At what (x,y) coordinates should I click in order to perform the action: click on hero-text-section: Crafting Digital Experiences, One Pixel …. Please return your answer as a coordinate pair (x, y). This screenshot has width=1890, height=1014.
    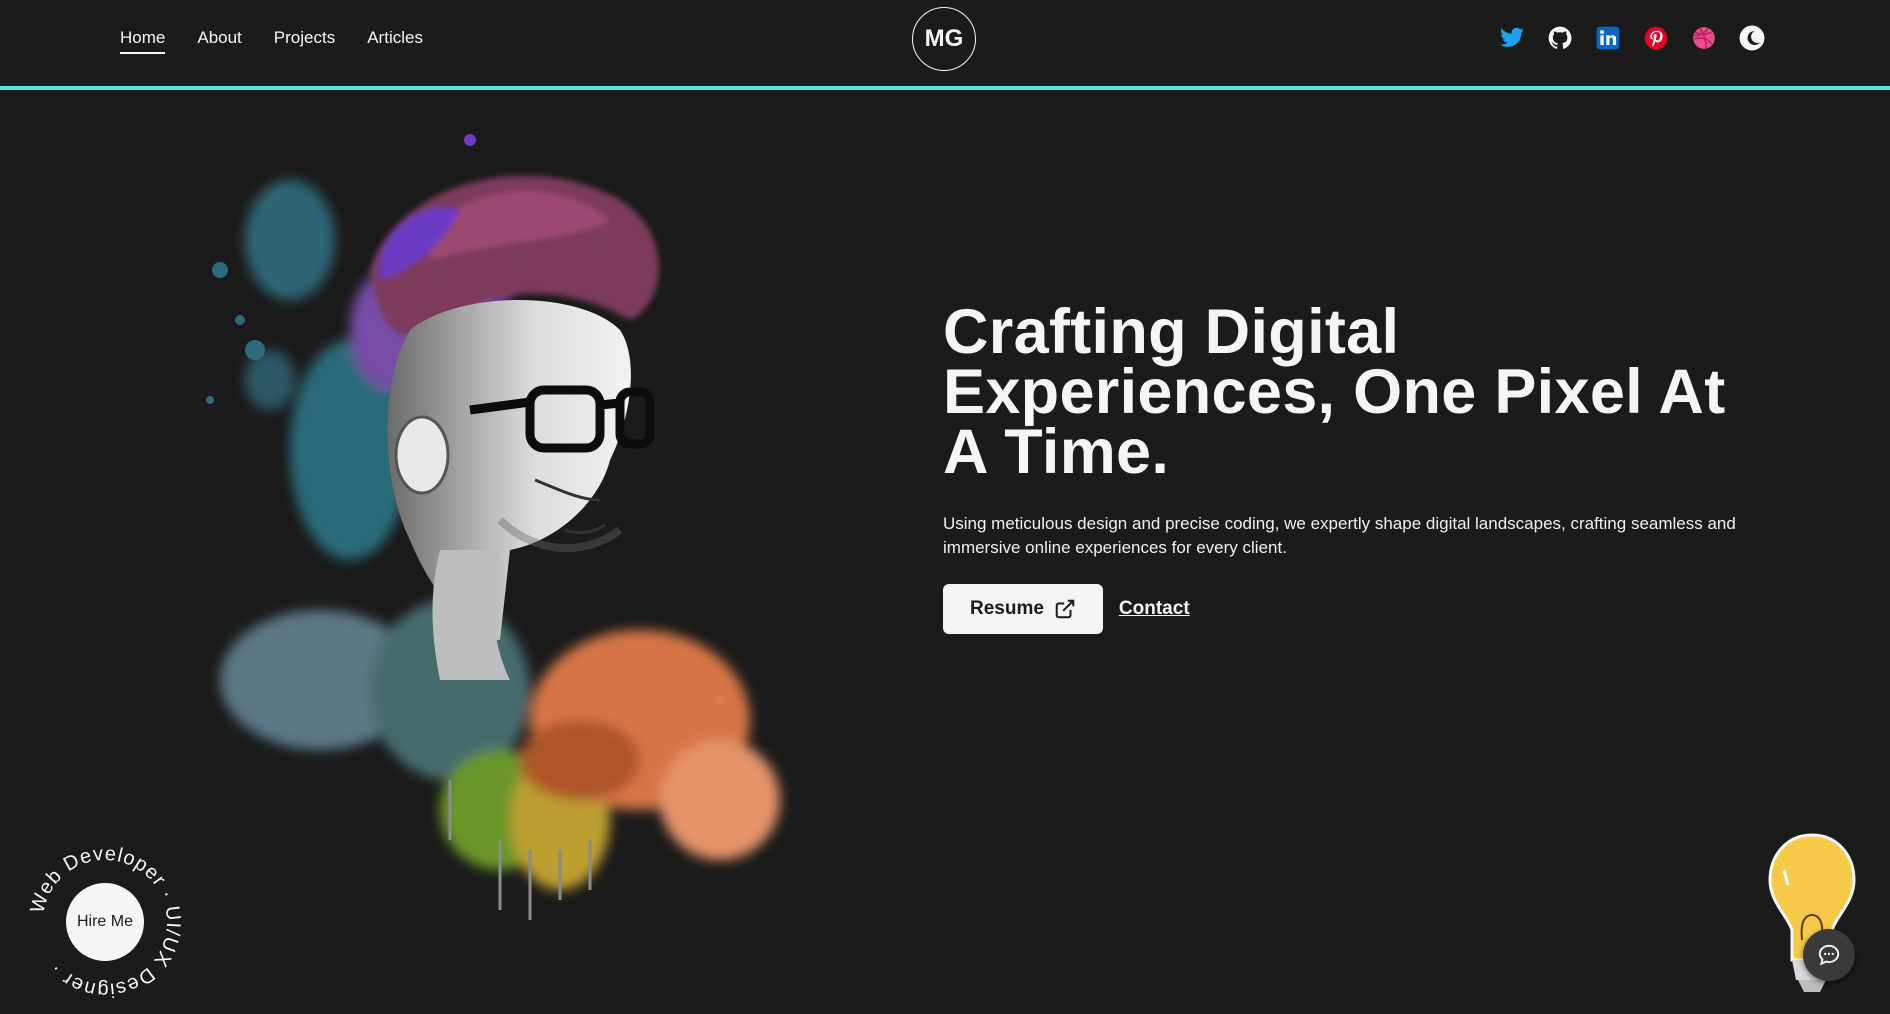
    Looking at the image, I should click on (1363, 465).